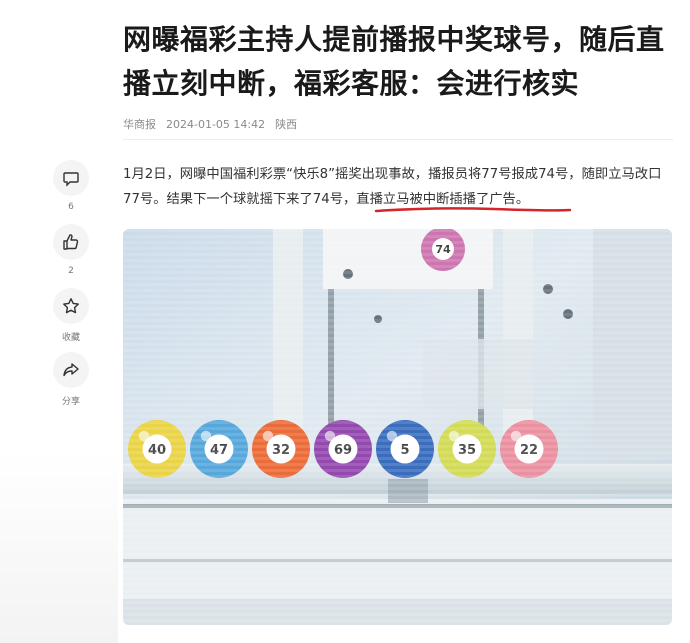  What do you see at coordinates (71, 370) in the screenshot?
I see `share-arrow-icon` at bounding box center [71, 370].